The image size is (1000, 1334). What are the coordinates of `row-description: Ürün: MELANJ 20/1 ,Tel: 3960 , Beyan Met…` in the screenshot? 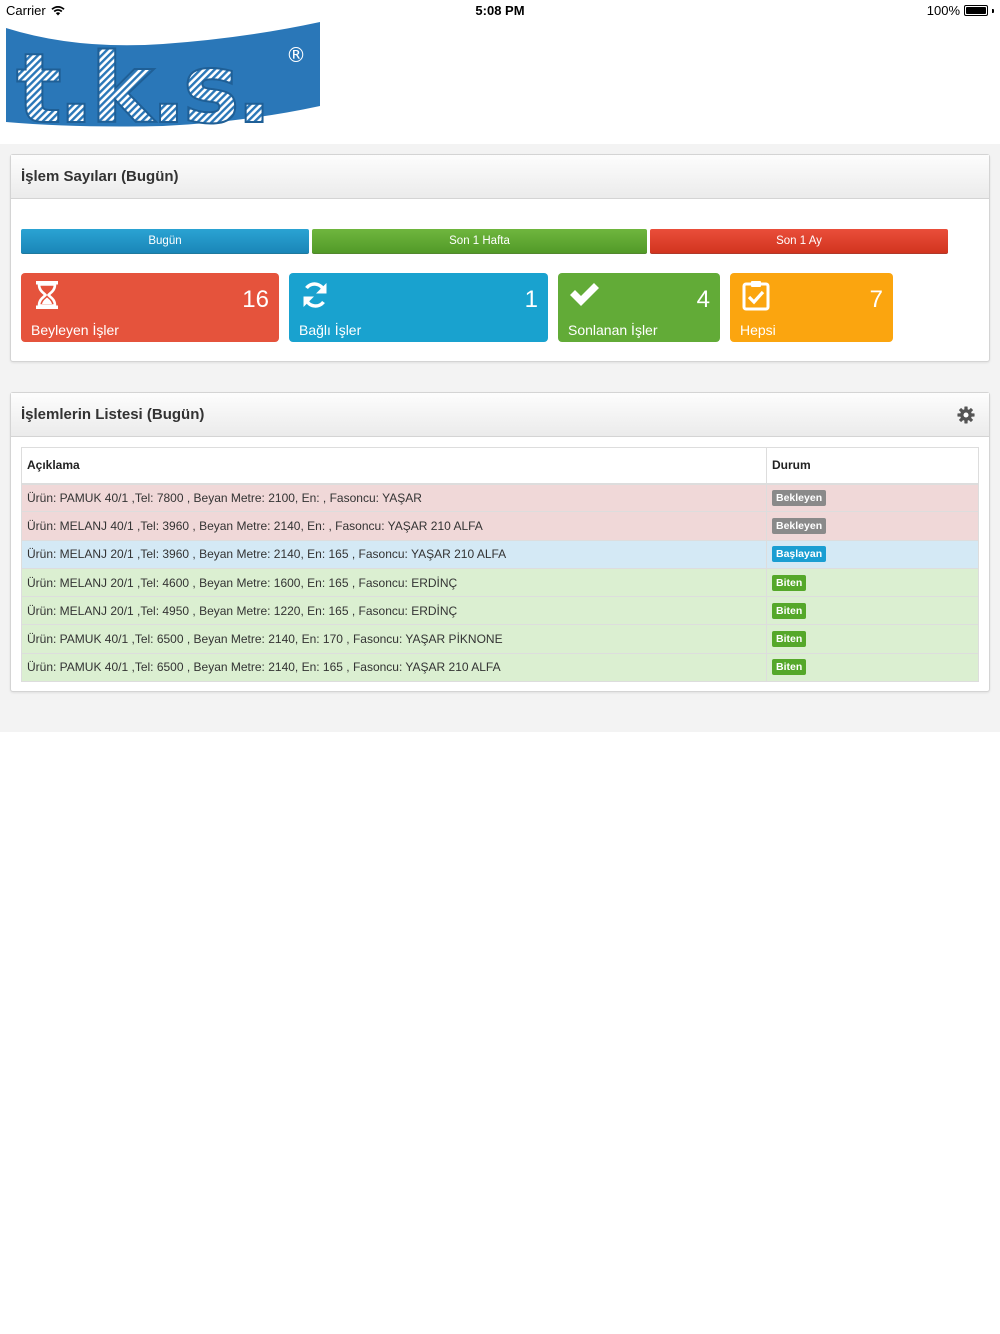 It's located at (394, 554).